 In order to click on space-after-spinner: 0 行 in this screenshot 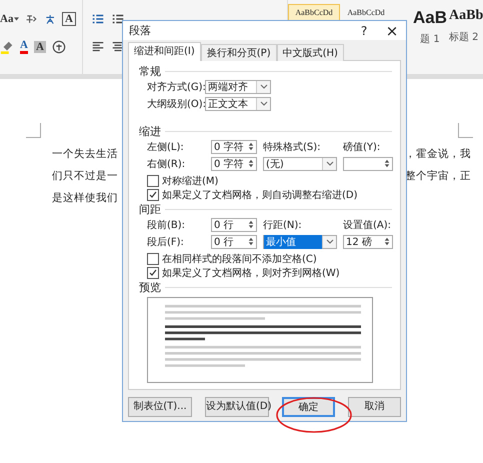, I will do `click(234, 241)`.